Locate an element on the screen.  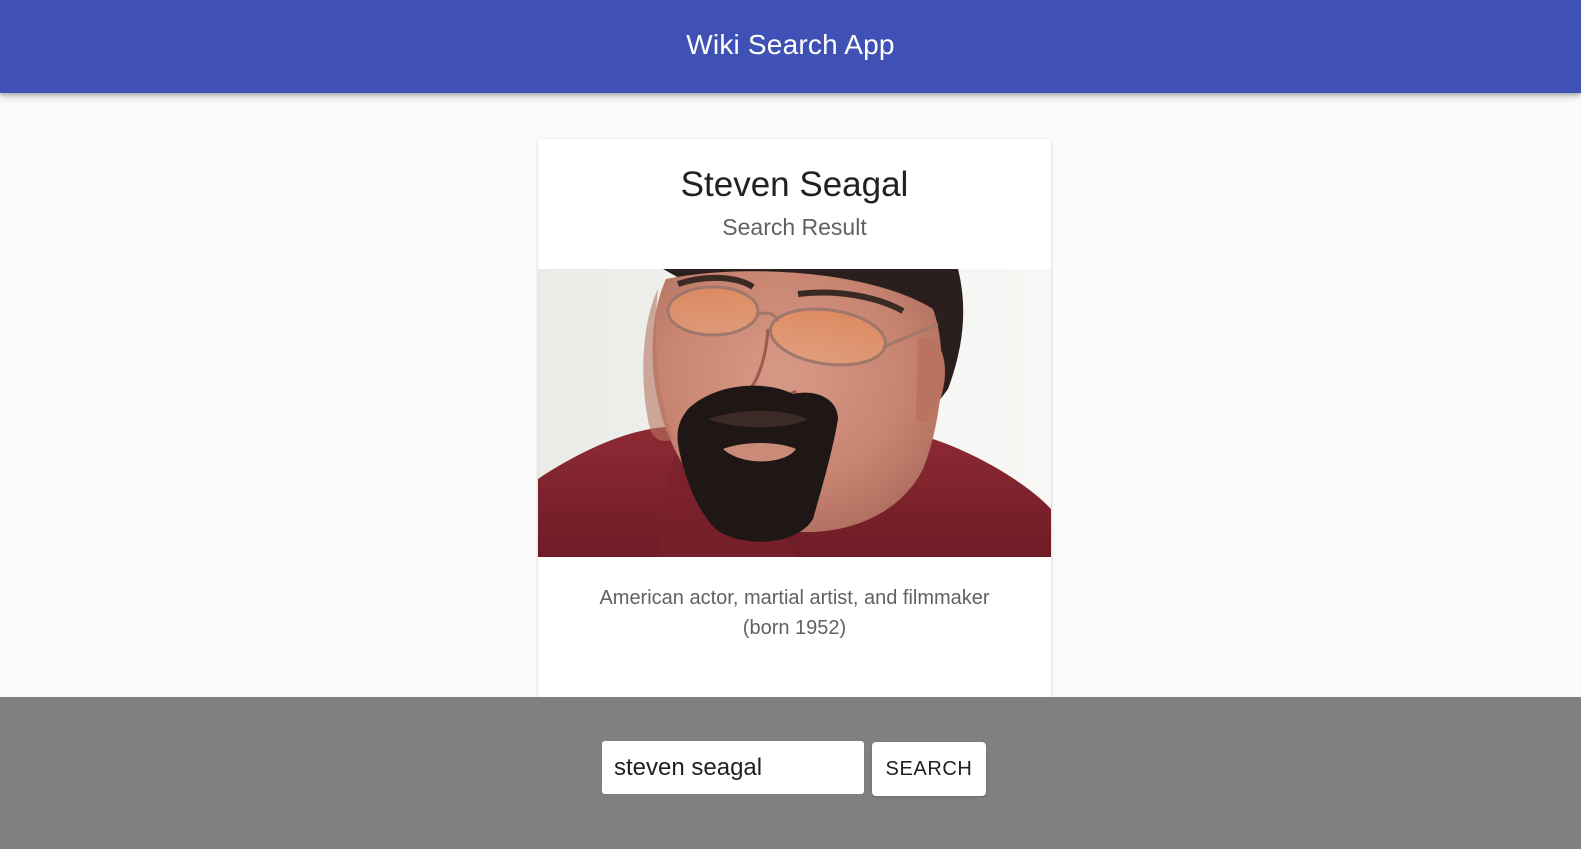
app-bar: Wiki Search App is located at coordinates (790, 46).